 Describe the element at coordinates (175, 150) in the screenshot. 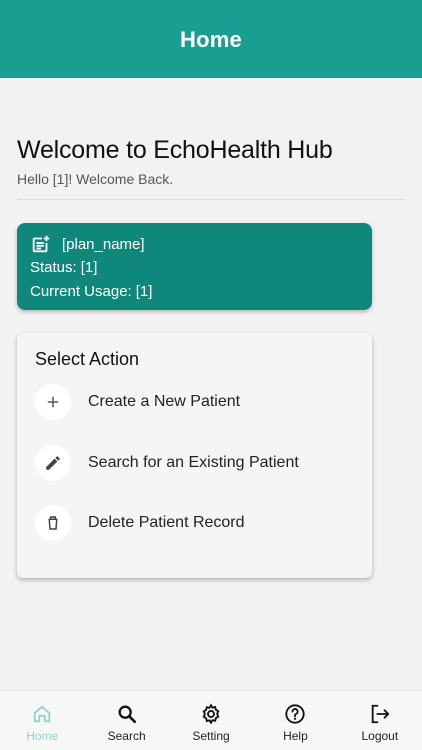

I see `welcome-heading: Welcome to EchoHealth Hub` at that location.